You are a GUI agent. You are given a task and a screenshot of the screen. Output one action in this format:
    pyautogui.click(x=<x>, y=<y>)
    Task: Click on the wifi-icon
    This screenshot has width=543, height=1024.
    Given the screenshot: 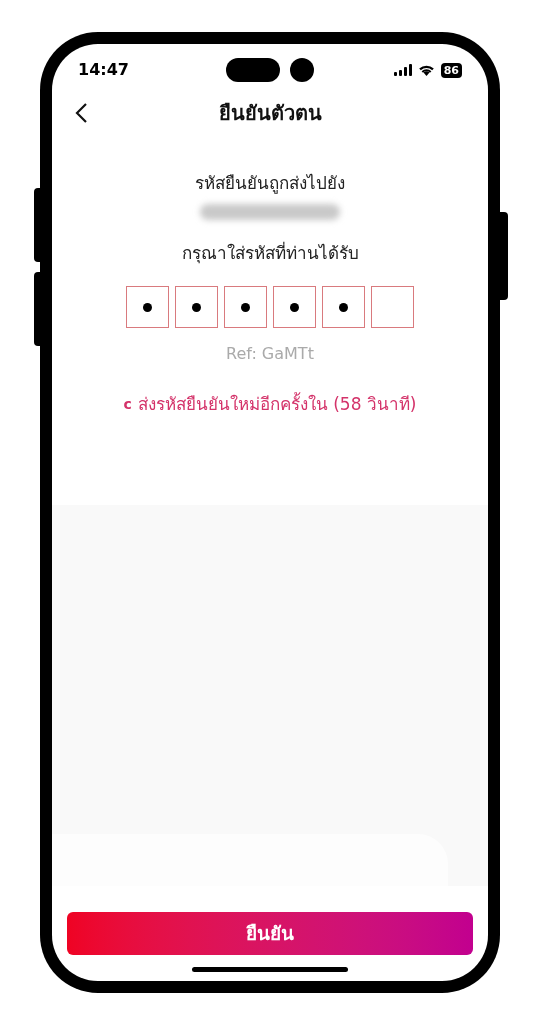 What is the action you would take?
    pyautogui.click(x=426, y=70)
    